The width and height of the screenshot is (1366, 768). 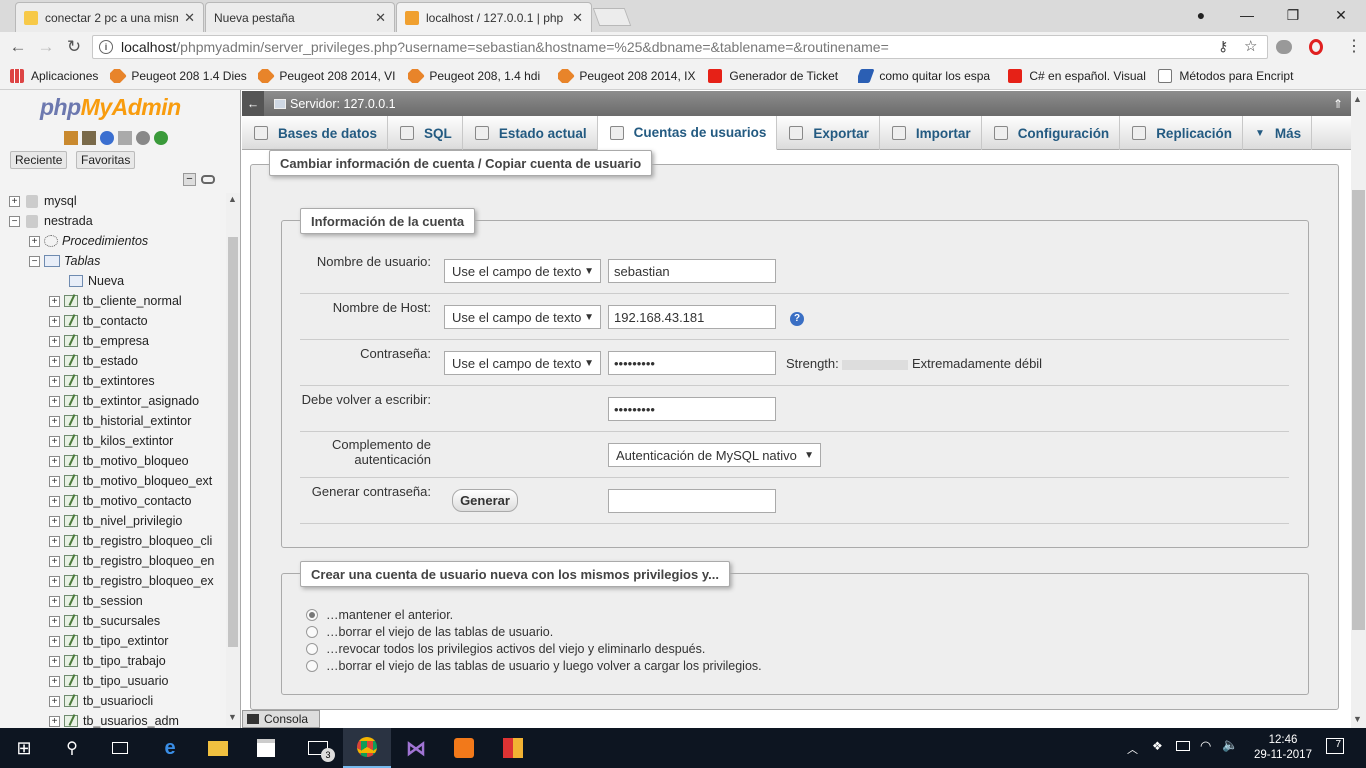 I want to click on tree-new-table: Nueva, so click(x=118, y=281).